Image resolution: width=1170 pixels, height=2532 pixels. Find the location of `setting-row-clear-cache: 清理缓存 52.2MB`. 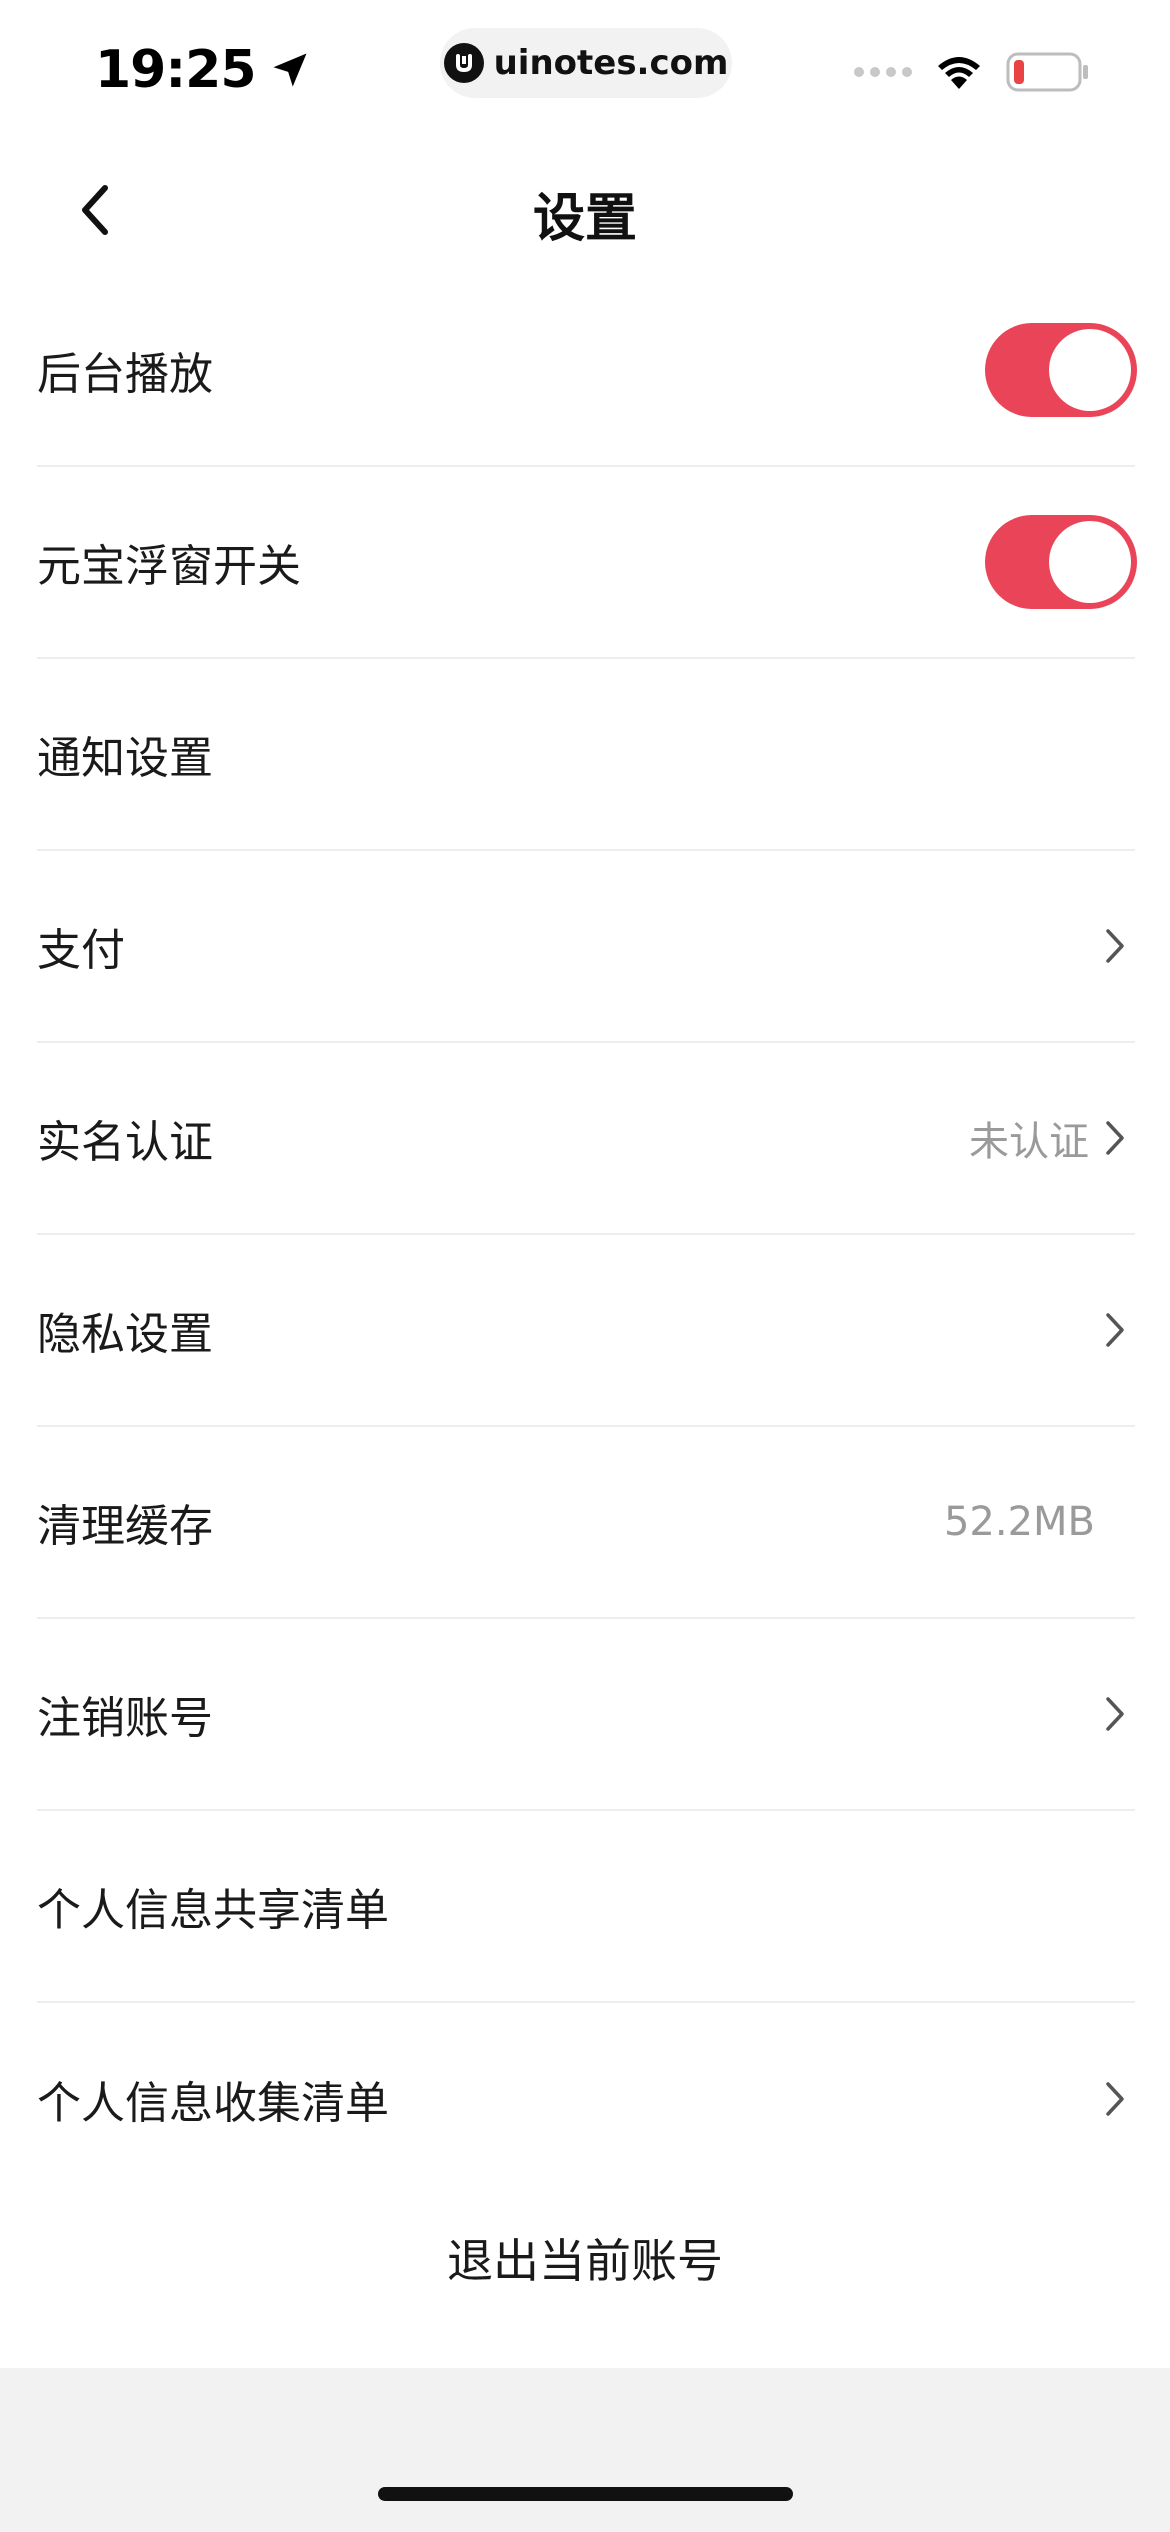

setting-row-clear-cache: 清理缓存 52.2MB is located at coordinates (586, 1523).